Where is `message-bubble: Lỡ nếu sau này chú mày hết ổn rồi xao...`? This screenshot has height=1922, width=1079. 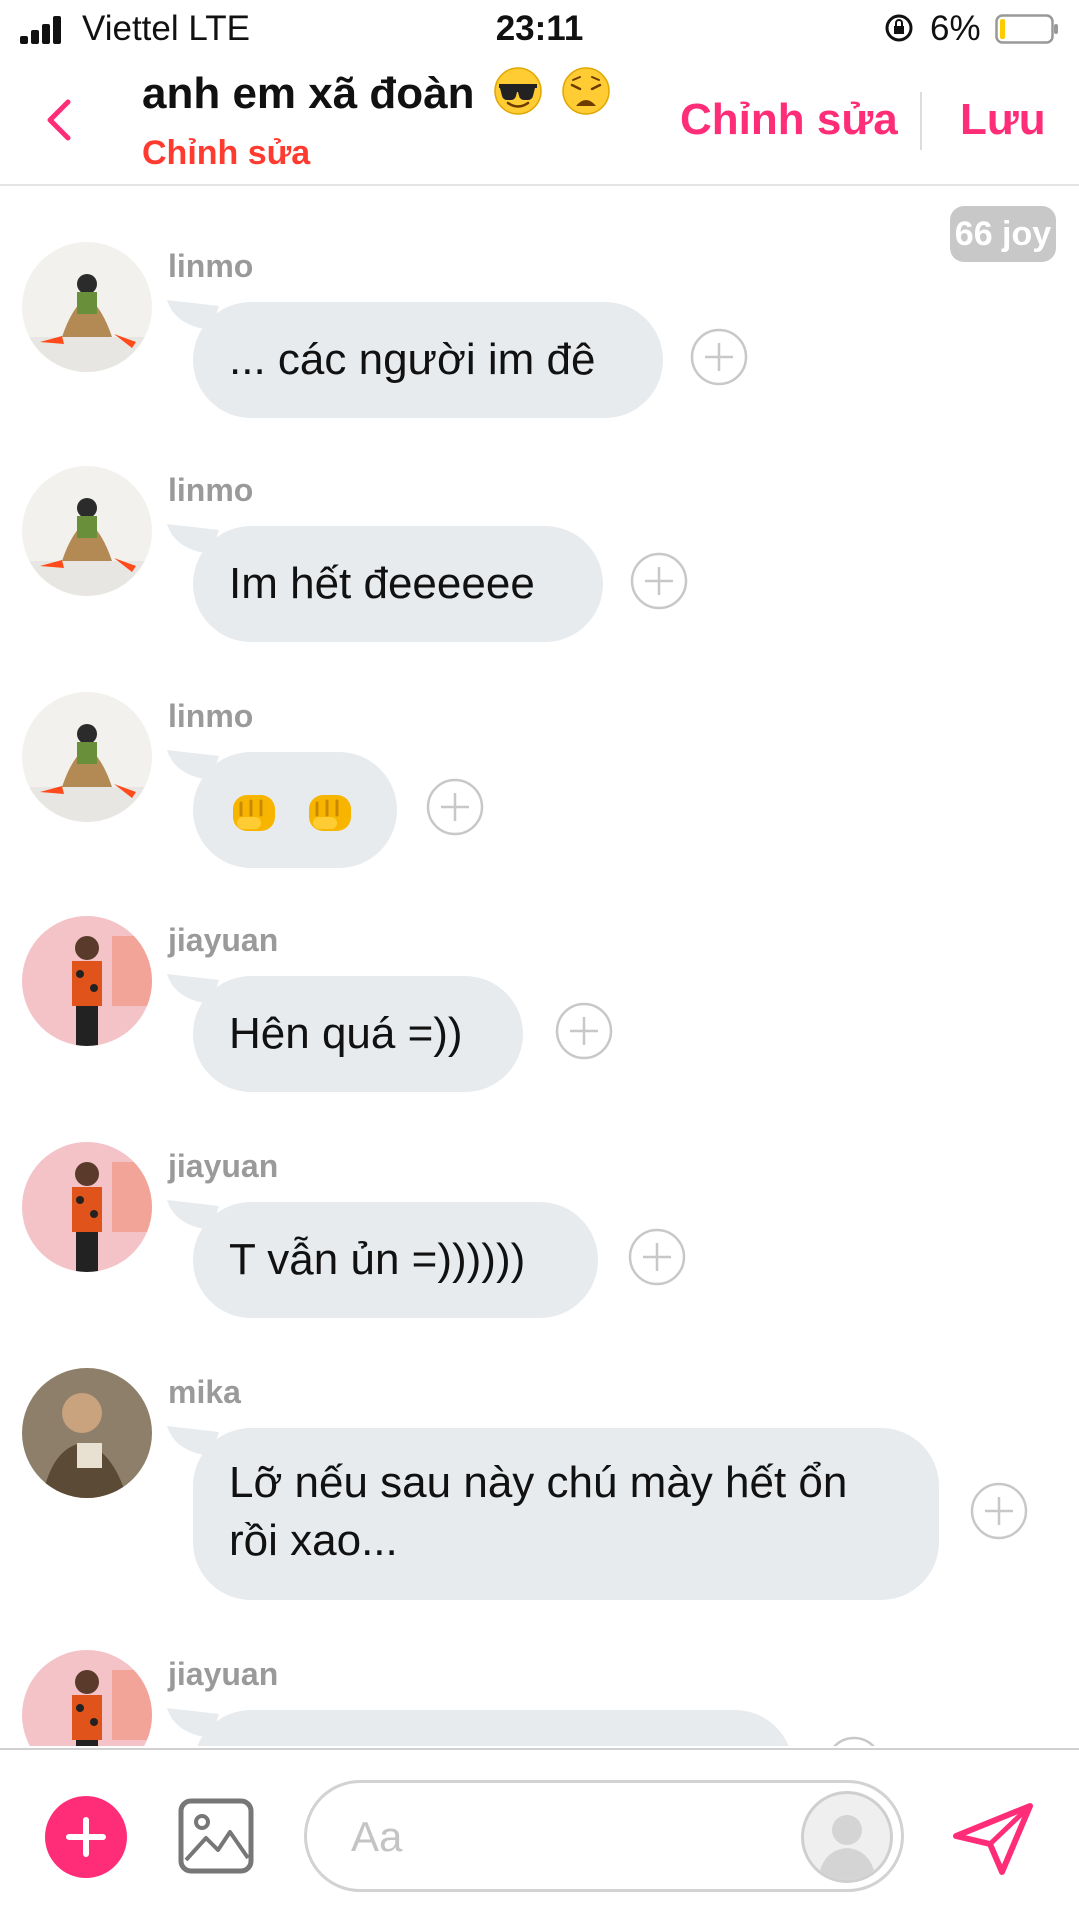
message-bubble: Lỡ nếu sau này chú mày hết ổn rồi xao... is located at coordinates (566, 1514).